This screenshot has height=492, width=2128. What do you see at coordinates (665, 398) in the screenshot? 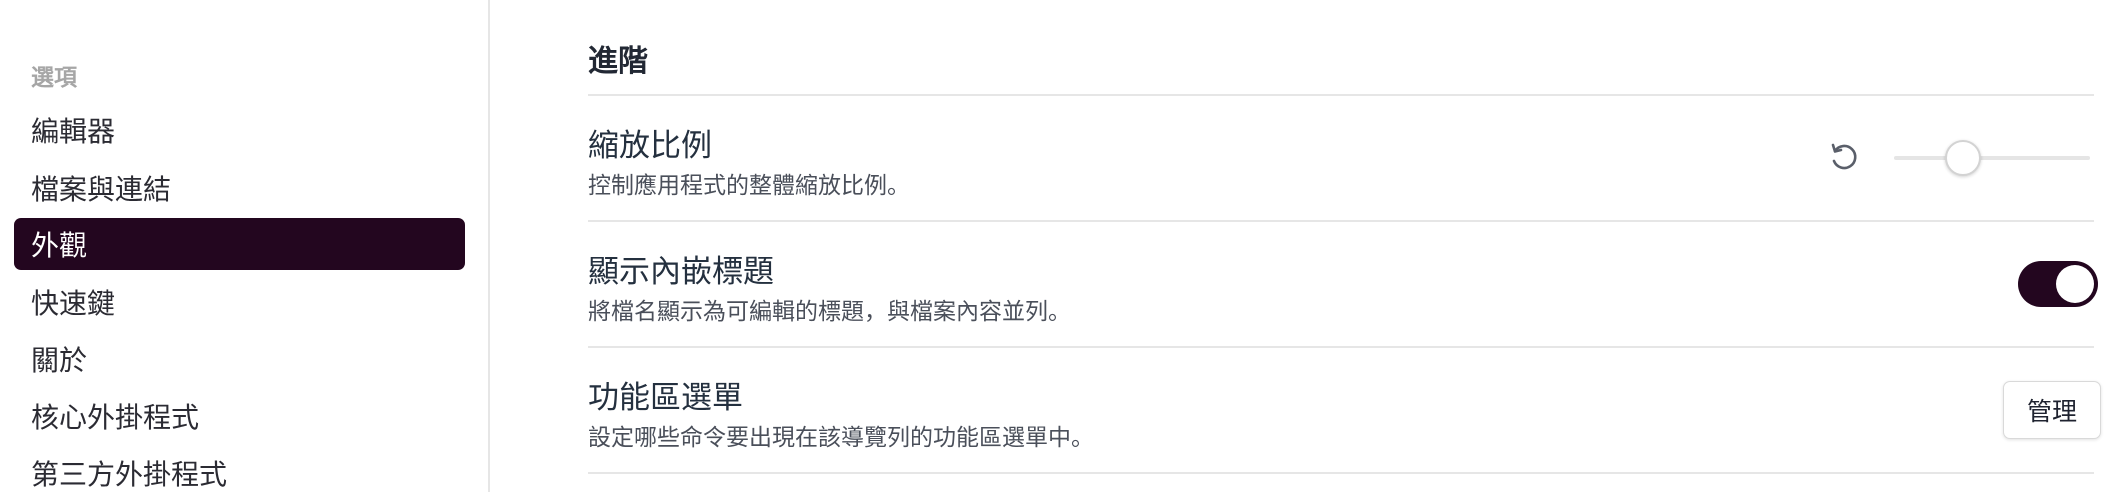
I see `setting-name-ribbon-menu: 功能區選單` at bounding box center [665, 398].